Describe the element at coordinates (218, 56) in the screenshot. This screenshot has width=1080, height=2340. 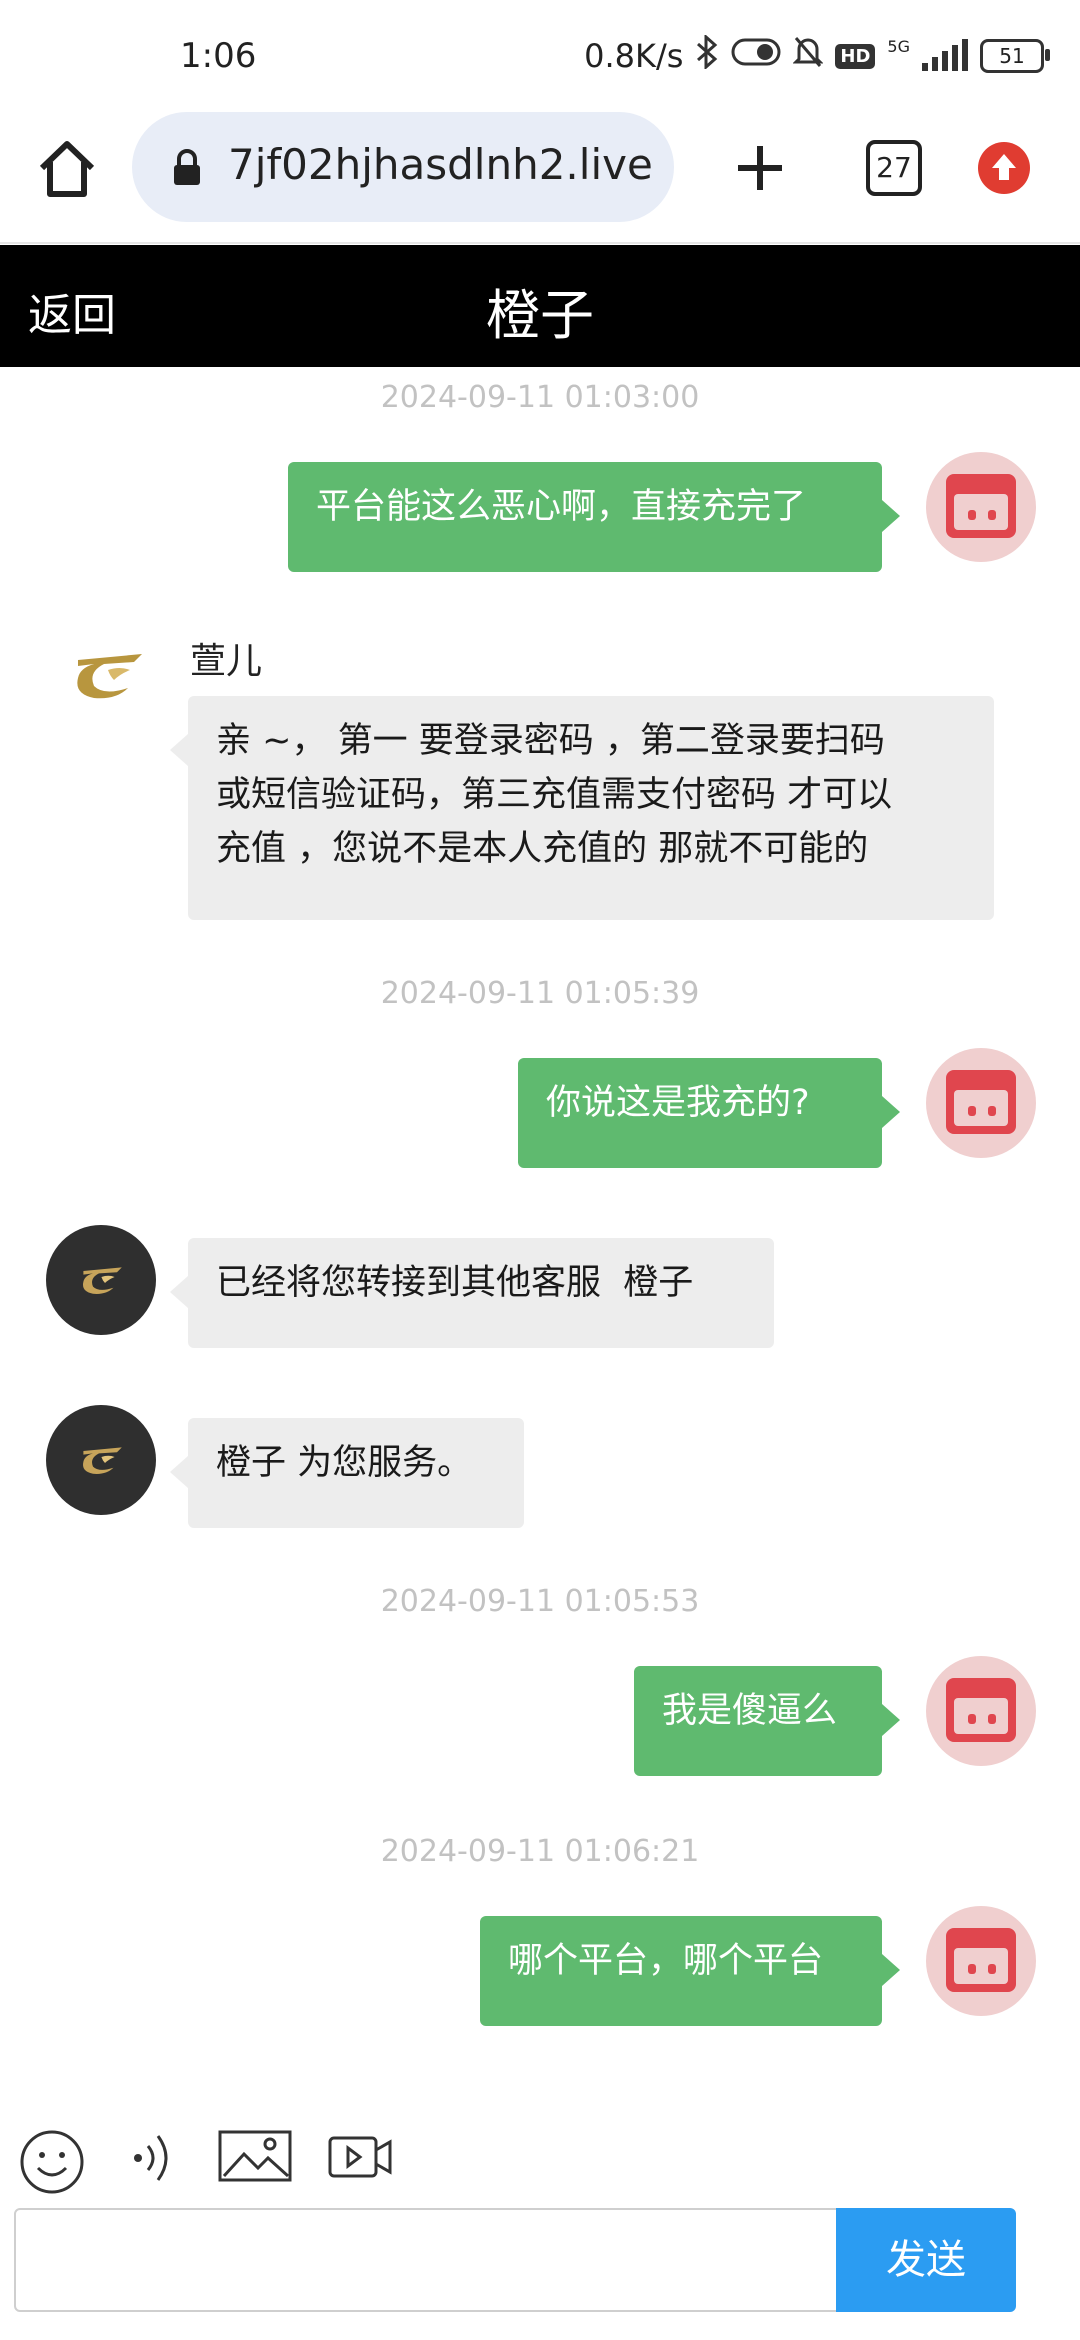
I see `status-time: 1:06` at that location.